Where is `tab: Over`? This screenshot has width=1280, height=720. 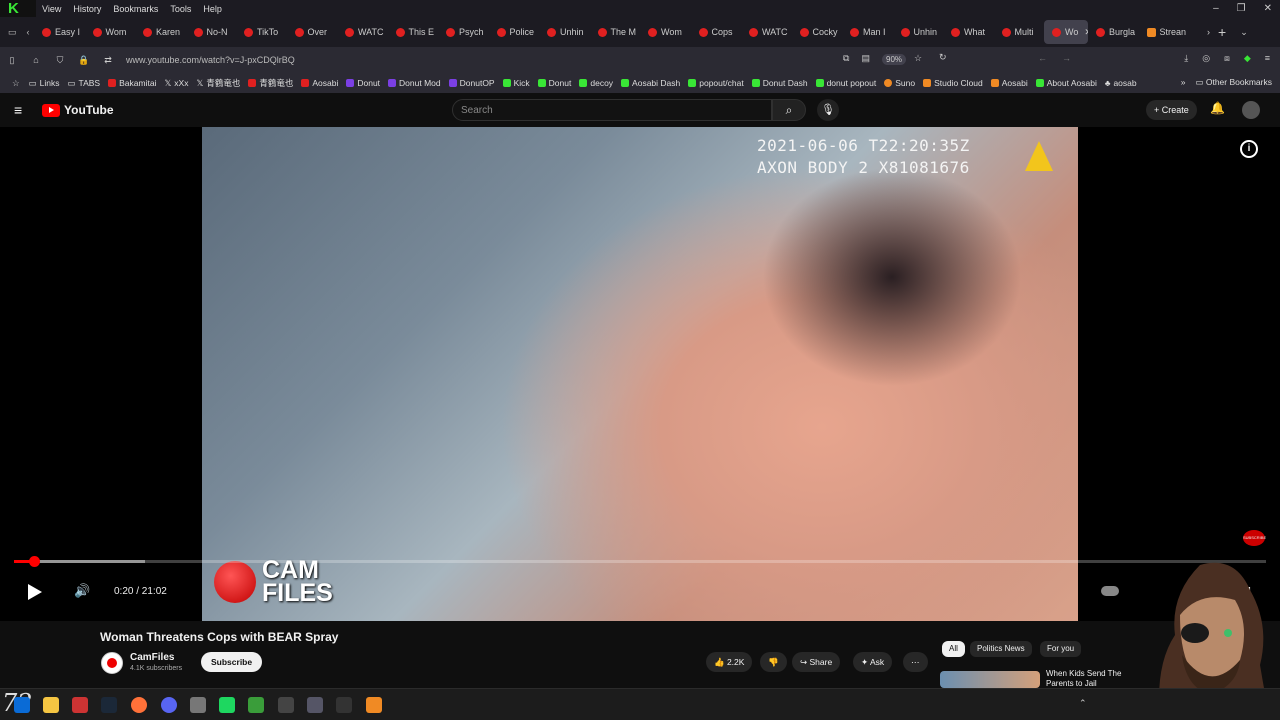 tab: Over is located at coordinates (312, 32).